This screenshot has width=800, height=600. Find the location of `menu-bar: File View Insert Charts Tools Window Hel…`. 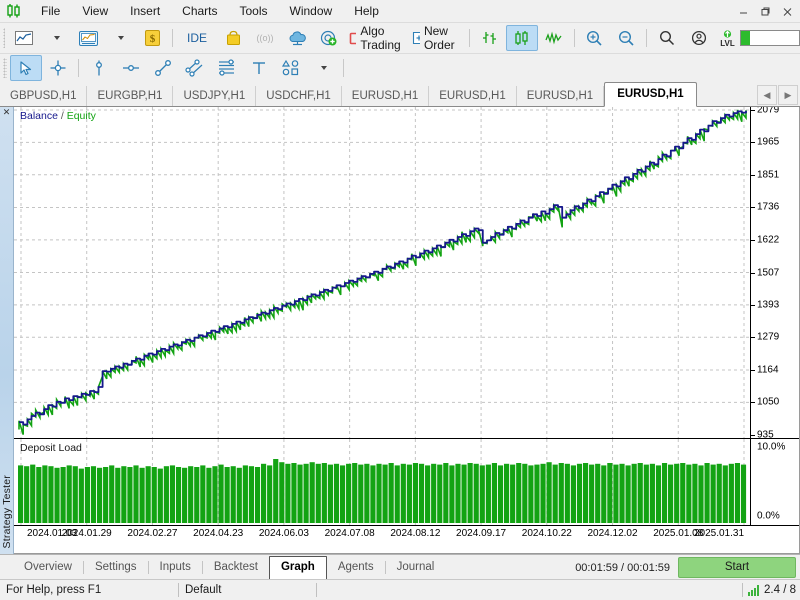

menu-bar: File View Insert Charts Tools Window Hel… is located at coordinates (400, 11).